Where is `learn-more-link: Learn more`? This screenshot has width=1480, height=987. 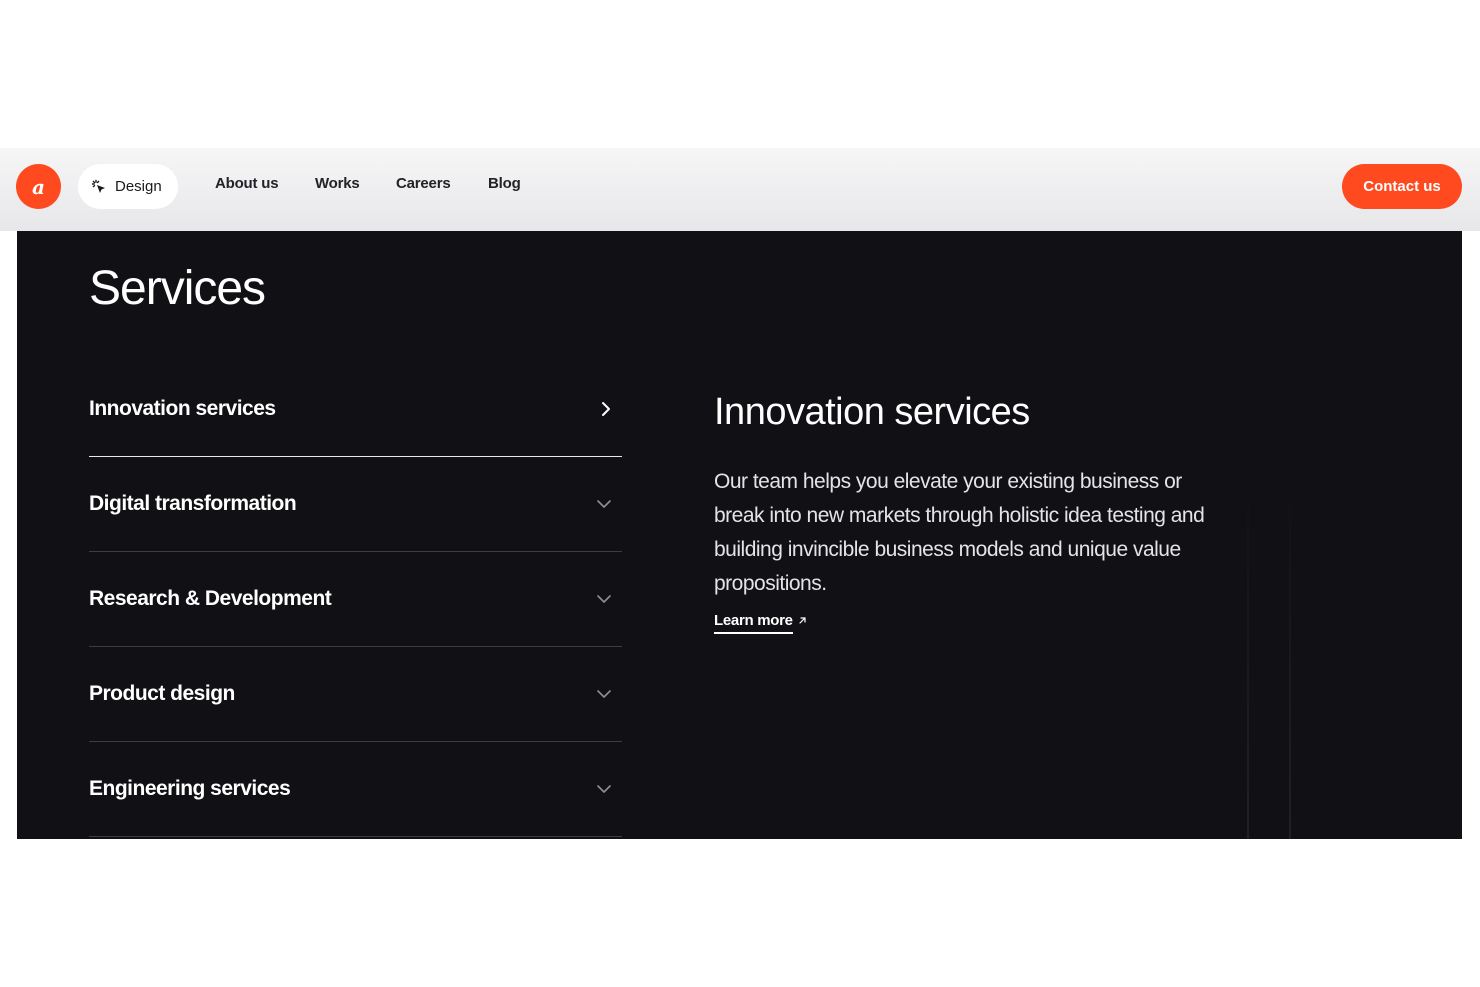 learn-more-link: Learn more is located at coordinates (760, 623).